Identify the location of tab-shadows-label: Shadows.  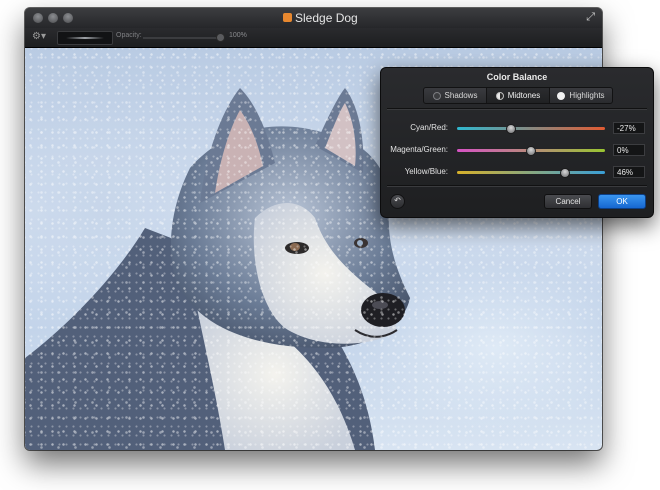
(461, 95).